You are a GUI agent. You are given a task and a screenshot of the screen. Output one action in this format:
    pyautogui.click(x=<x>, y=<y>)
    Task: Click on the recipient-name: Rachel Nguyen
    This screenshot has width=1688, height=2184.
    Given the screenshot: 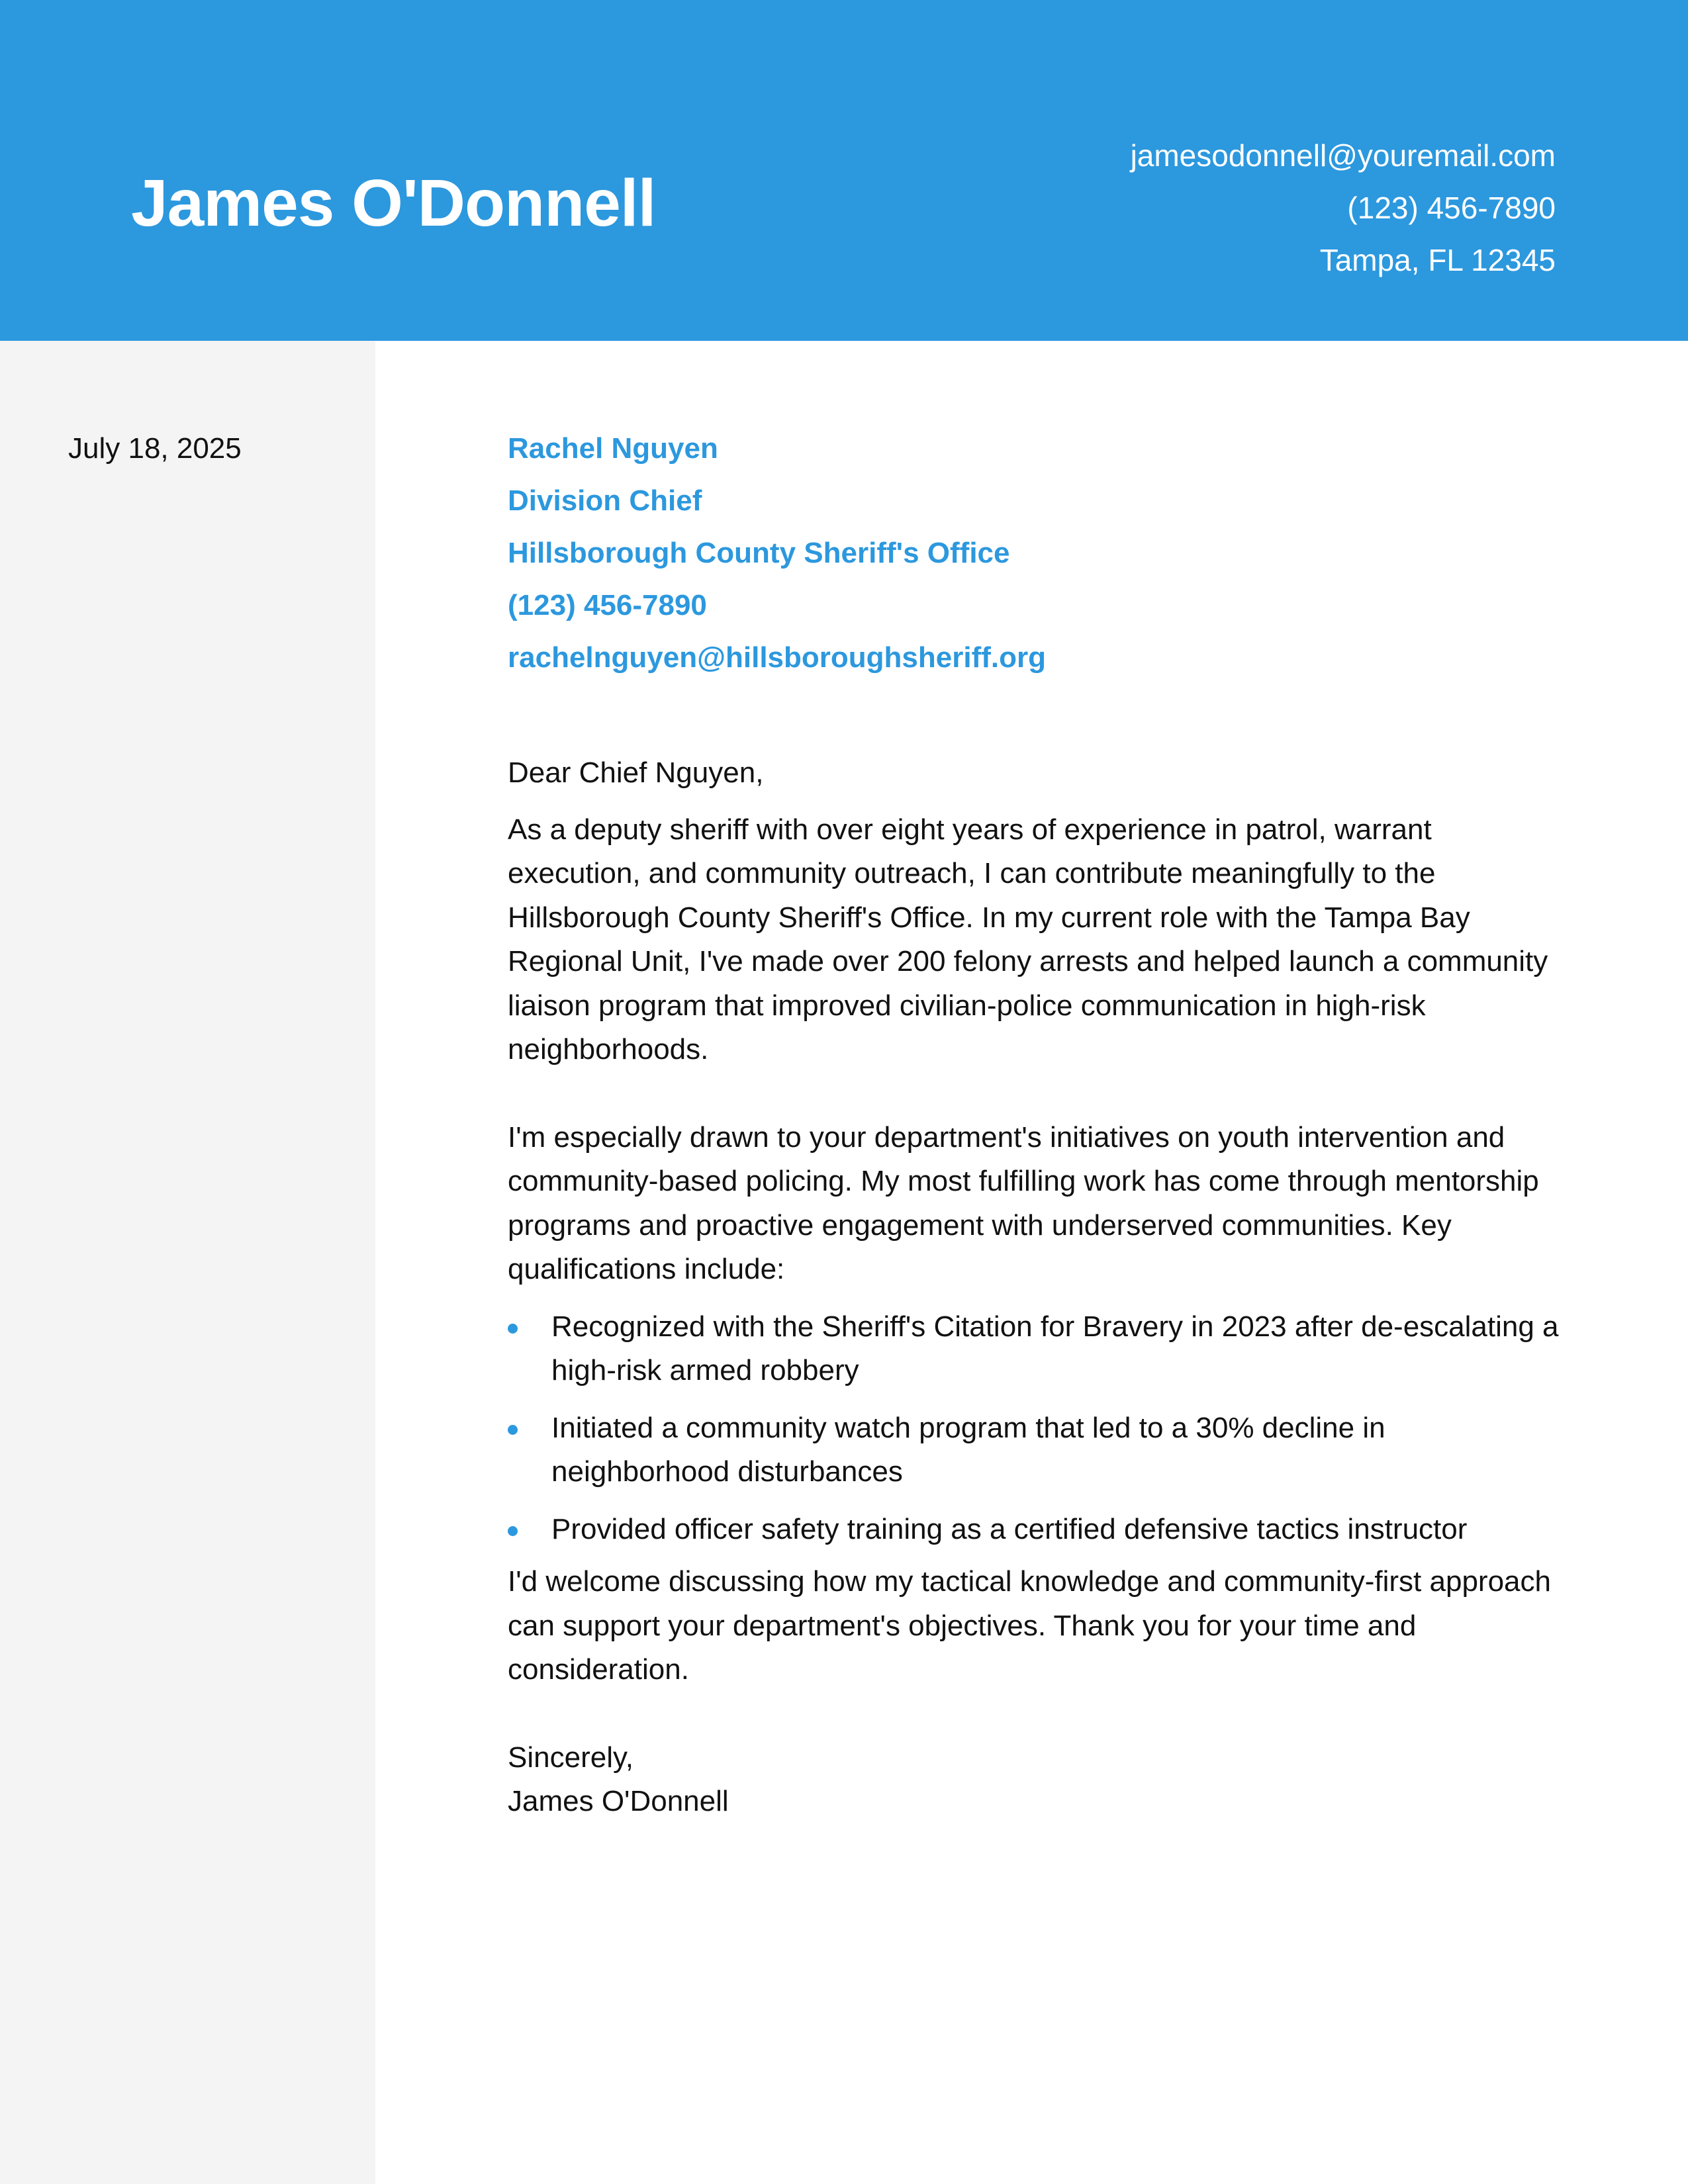 What is the action you would take?
    pyautogui.click(x=613, y=449)
    